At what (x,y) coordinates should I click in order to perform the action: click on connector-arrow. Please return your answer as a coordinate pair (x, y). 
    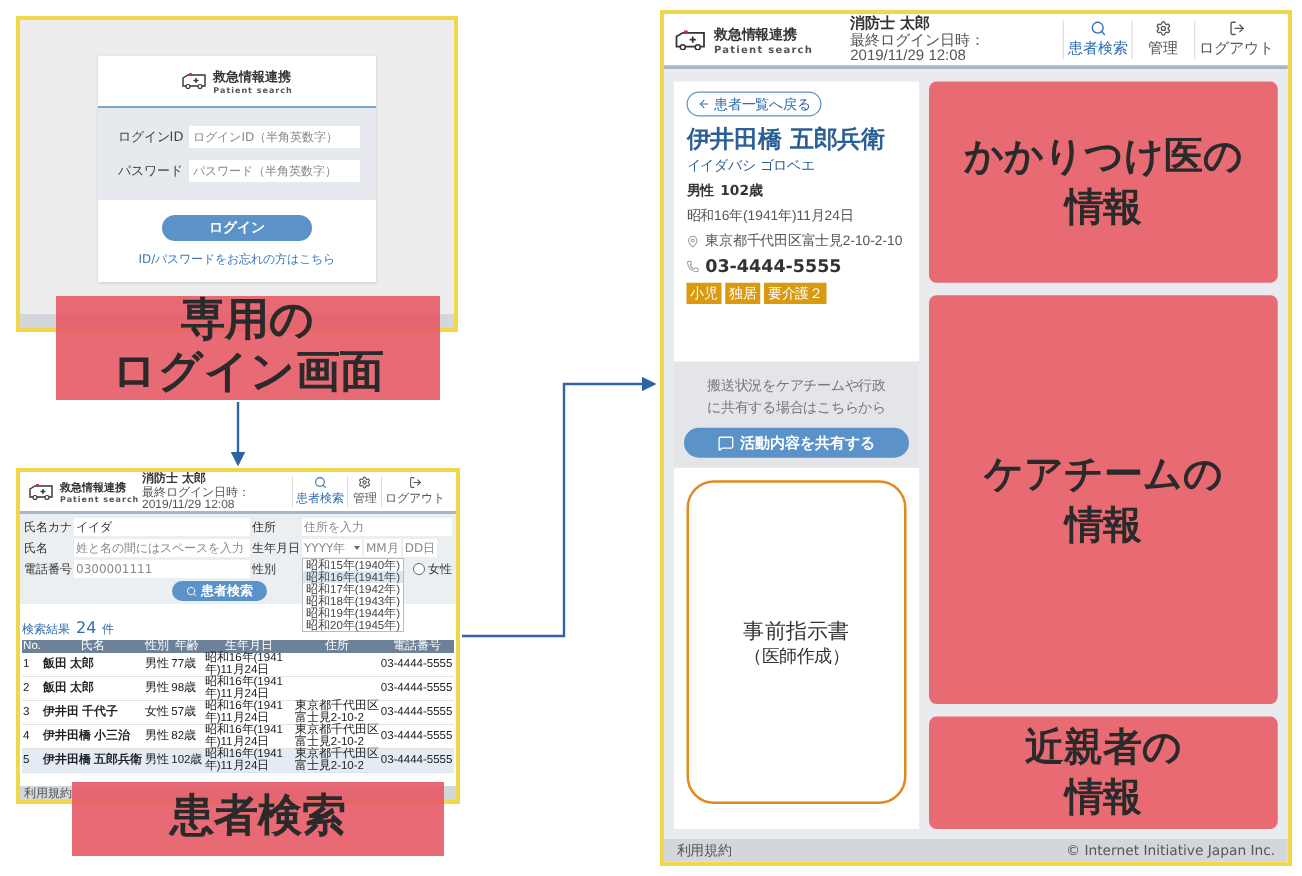
    Looking at the image, I should click on (238, 434).